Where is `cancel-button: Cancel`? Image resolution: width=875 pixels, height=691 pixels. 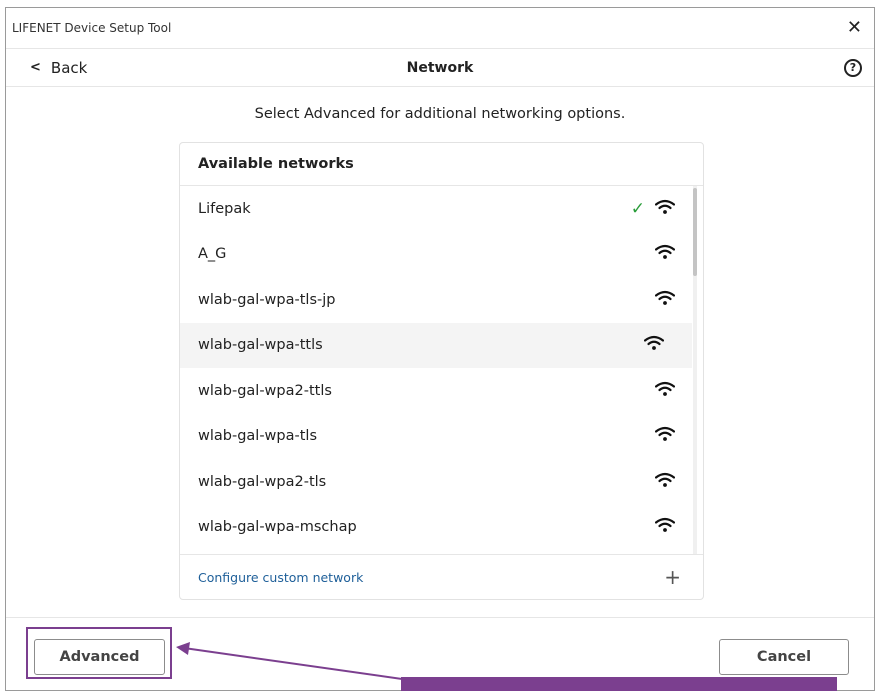 cancel-button: Cancel is located at coordinates (784, 657).